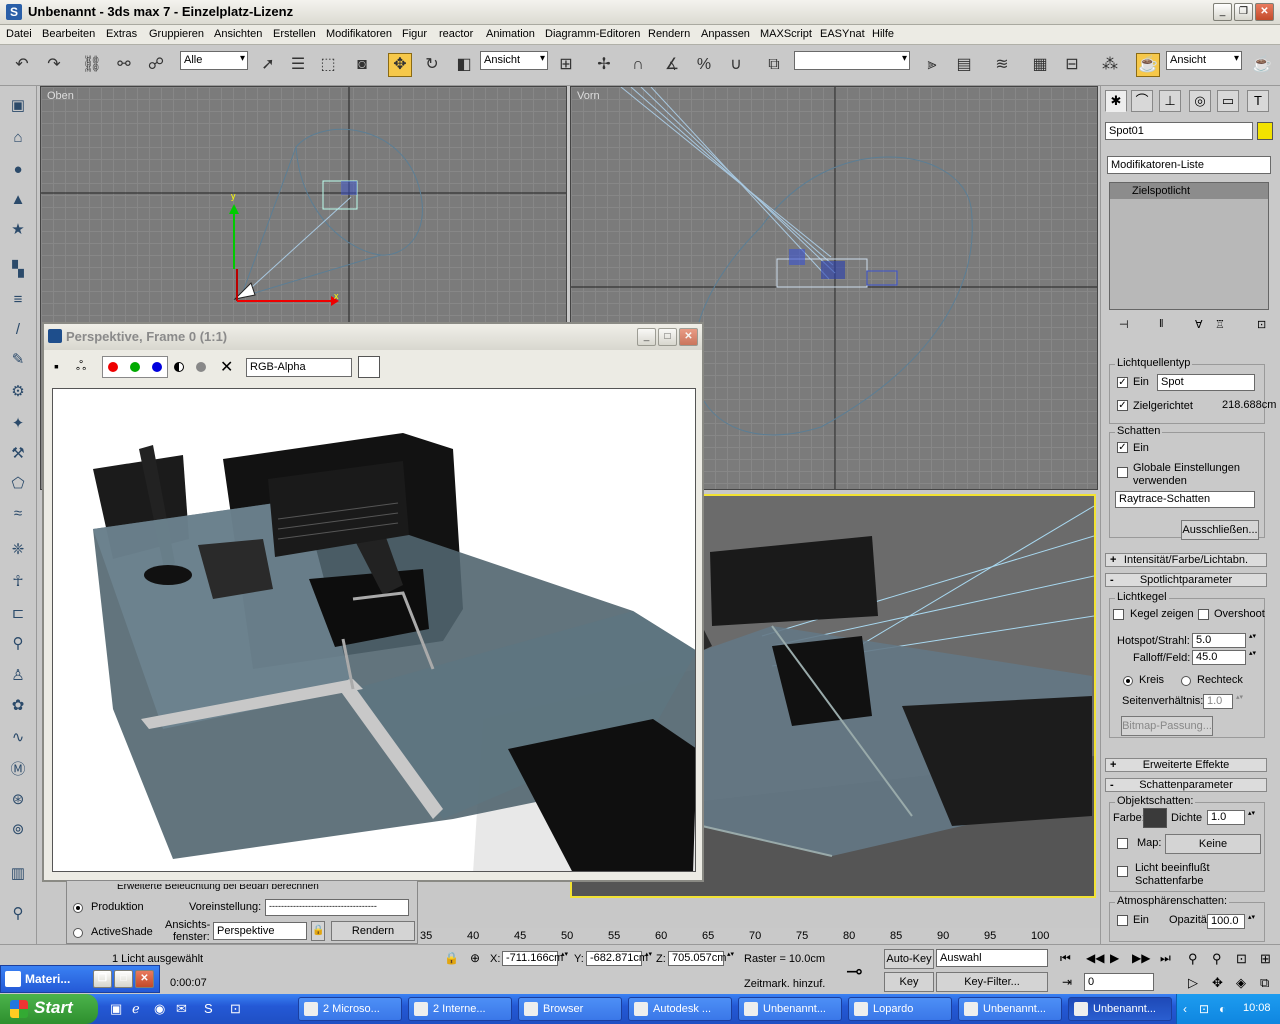 The image size is (1280, 1024). What do you see at coordinates (18, 550) in the screenshot?
I see `particles-icon: ❈` at bounding box center [18, 550].